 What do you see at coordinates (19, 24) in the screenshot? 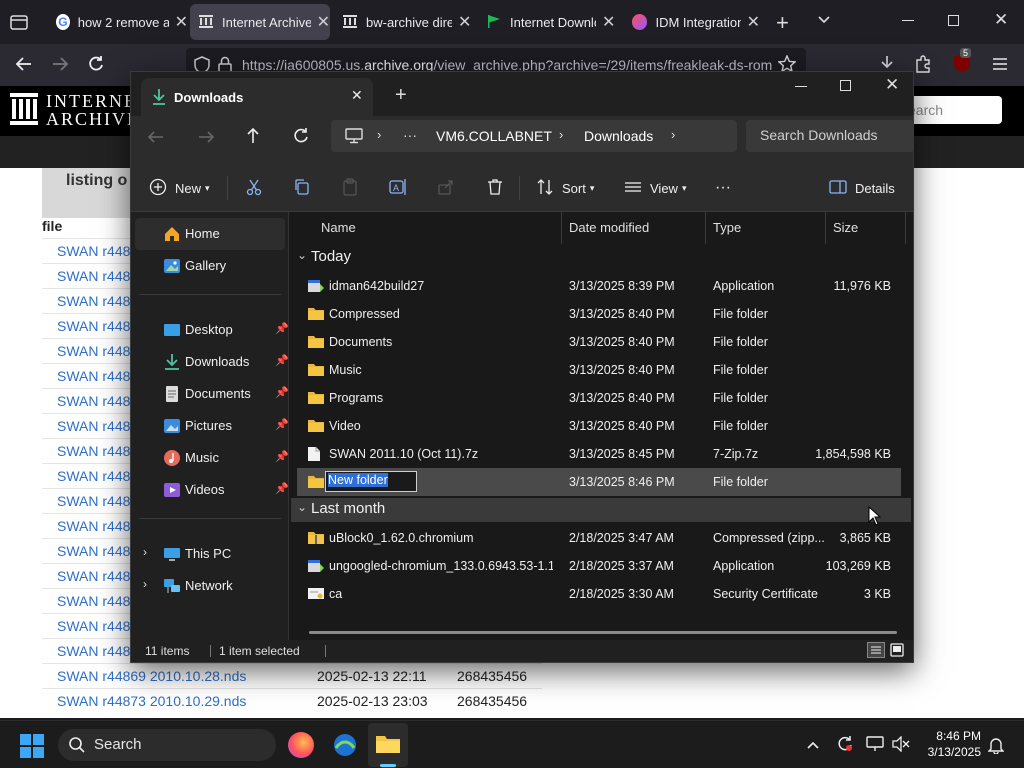
I see `tab-list-icon` at bounding box center [19, 24].